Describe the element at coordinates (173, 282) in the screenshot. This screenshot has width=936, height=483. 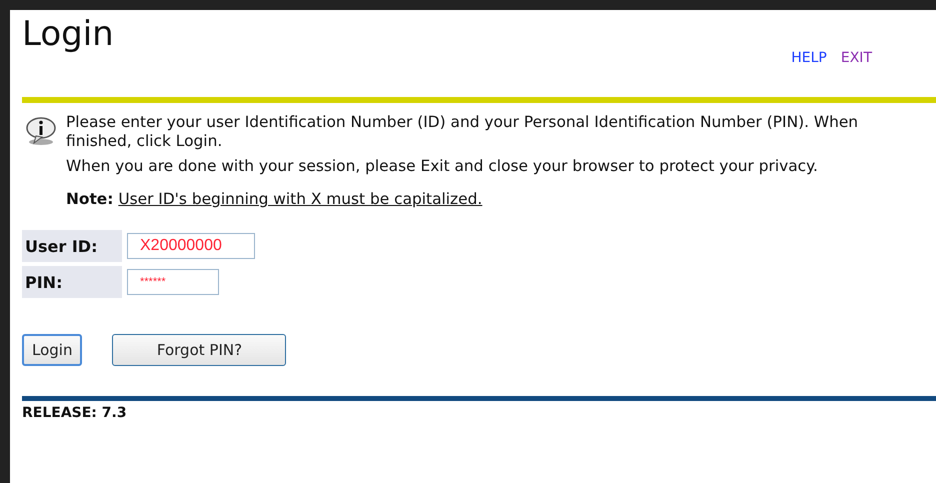
I see `input-field: ******` at that location.